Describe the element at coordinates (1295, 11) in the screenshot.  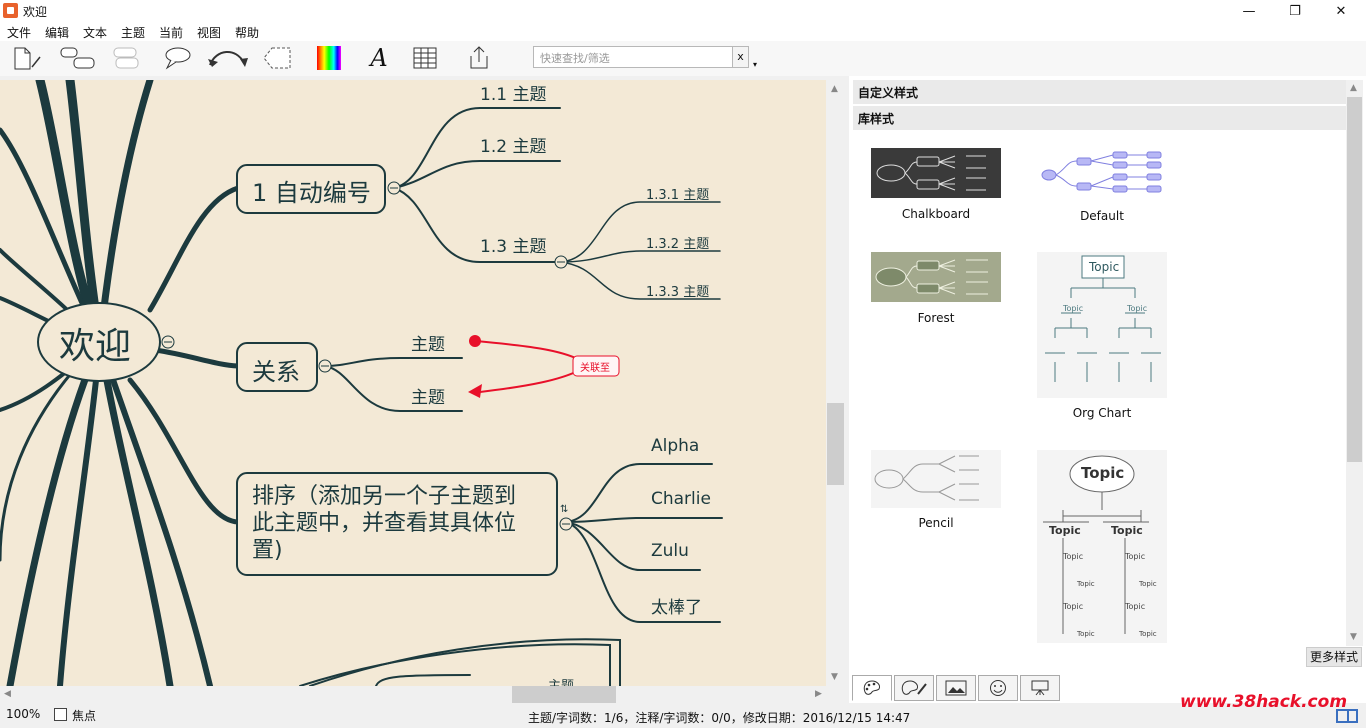
I see `maximize-button: ❐` at that location.